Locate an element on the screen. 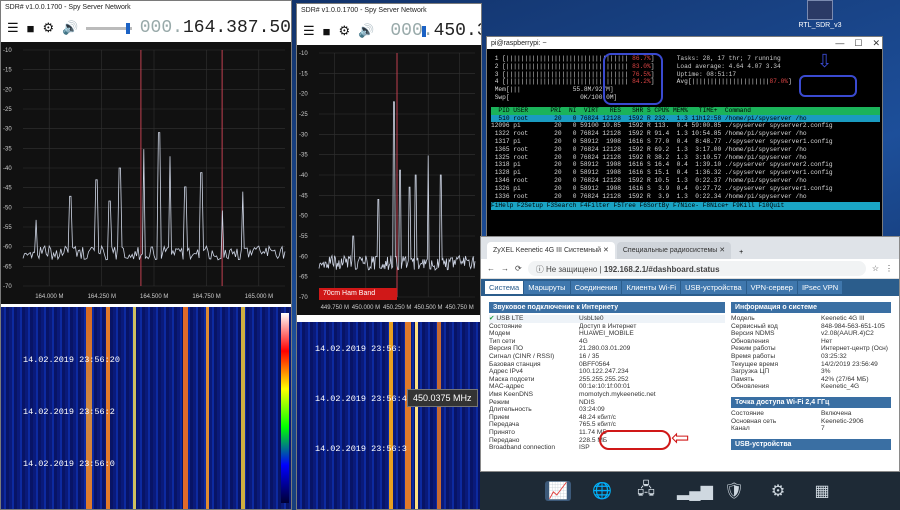 The width and height of the screenshot is (900, 510). info-row: Версия ПО 21.280.03.01.209 is located at coordinates (607, 349).